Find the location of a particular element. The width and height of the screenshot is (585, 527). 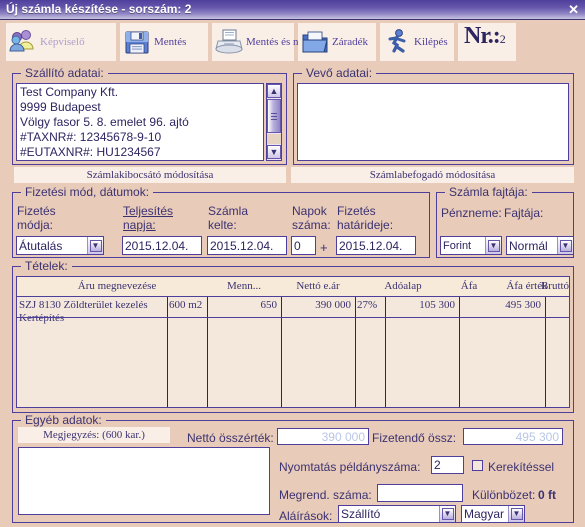

cell-taxbase: 390 000 is located at coordinates (333, 305).